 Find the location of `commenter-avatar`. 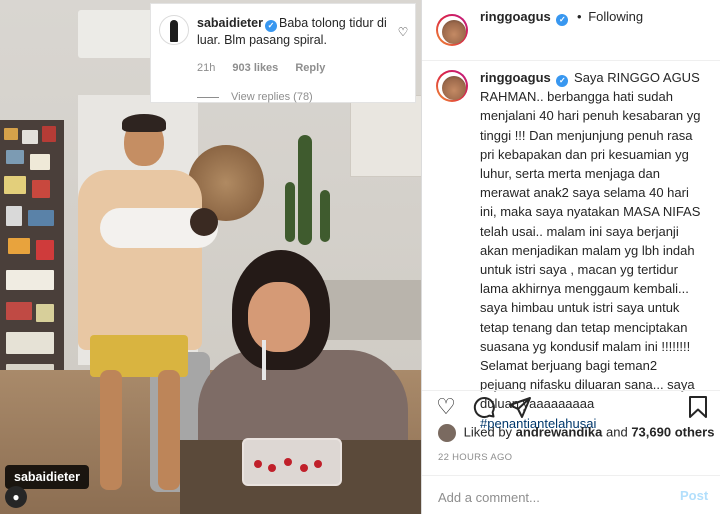

commenter-avatar is located at coordinates (174, 30).